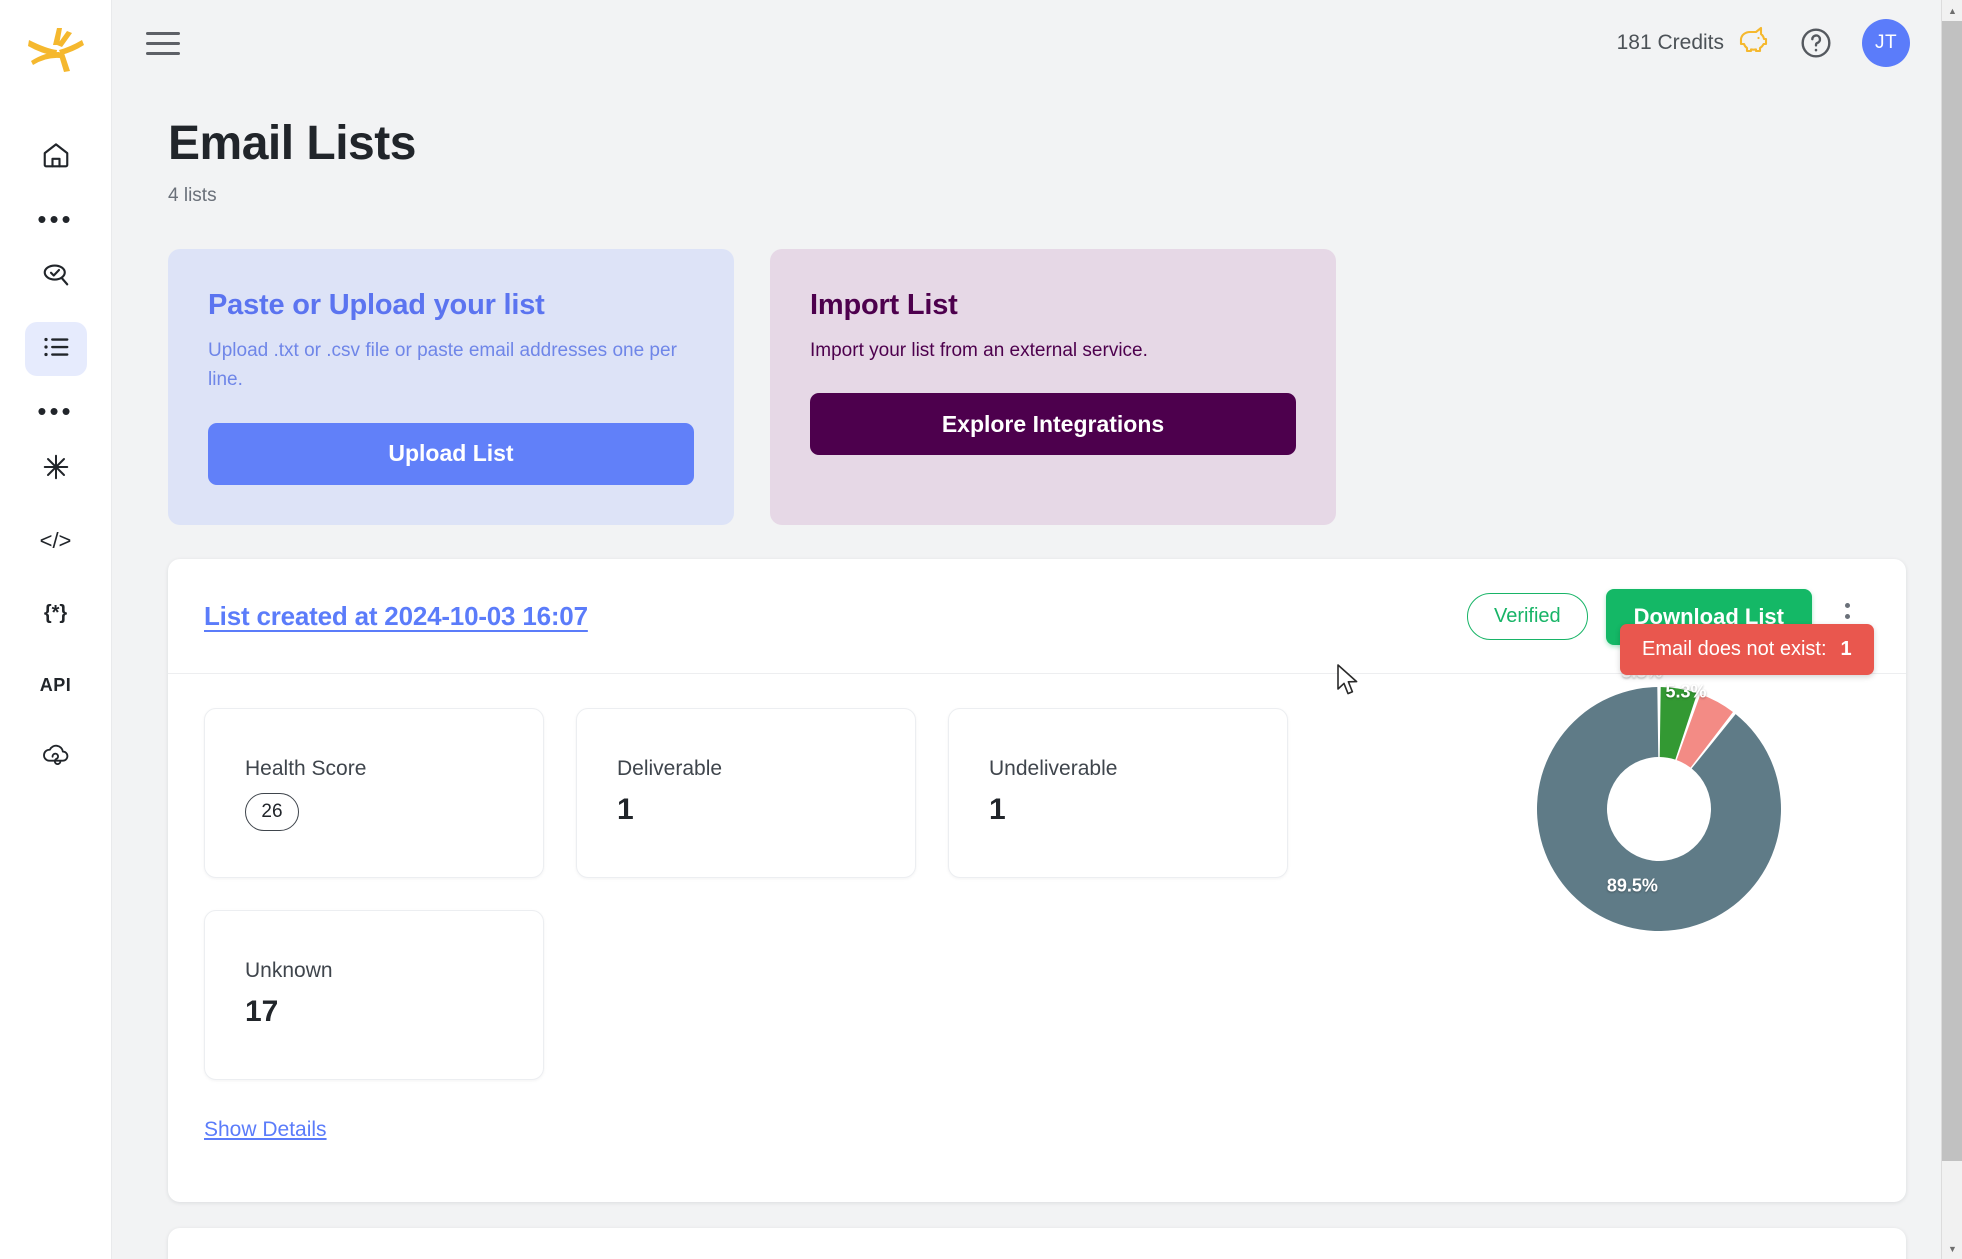 This screenshot has height=1259, width=1962. Describe the element at coordinates (1952, 1248) in the screenshot. I see `caret-down-icon: ▼` at that location.